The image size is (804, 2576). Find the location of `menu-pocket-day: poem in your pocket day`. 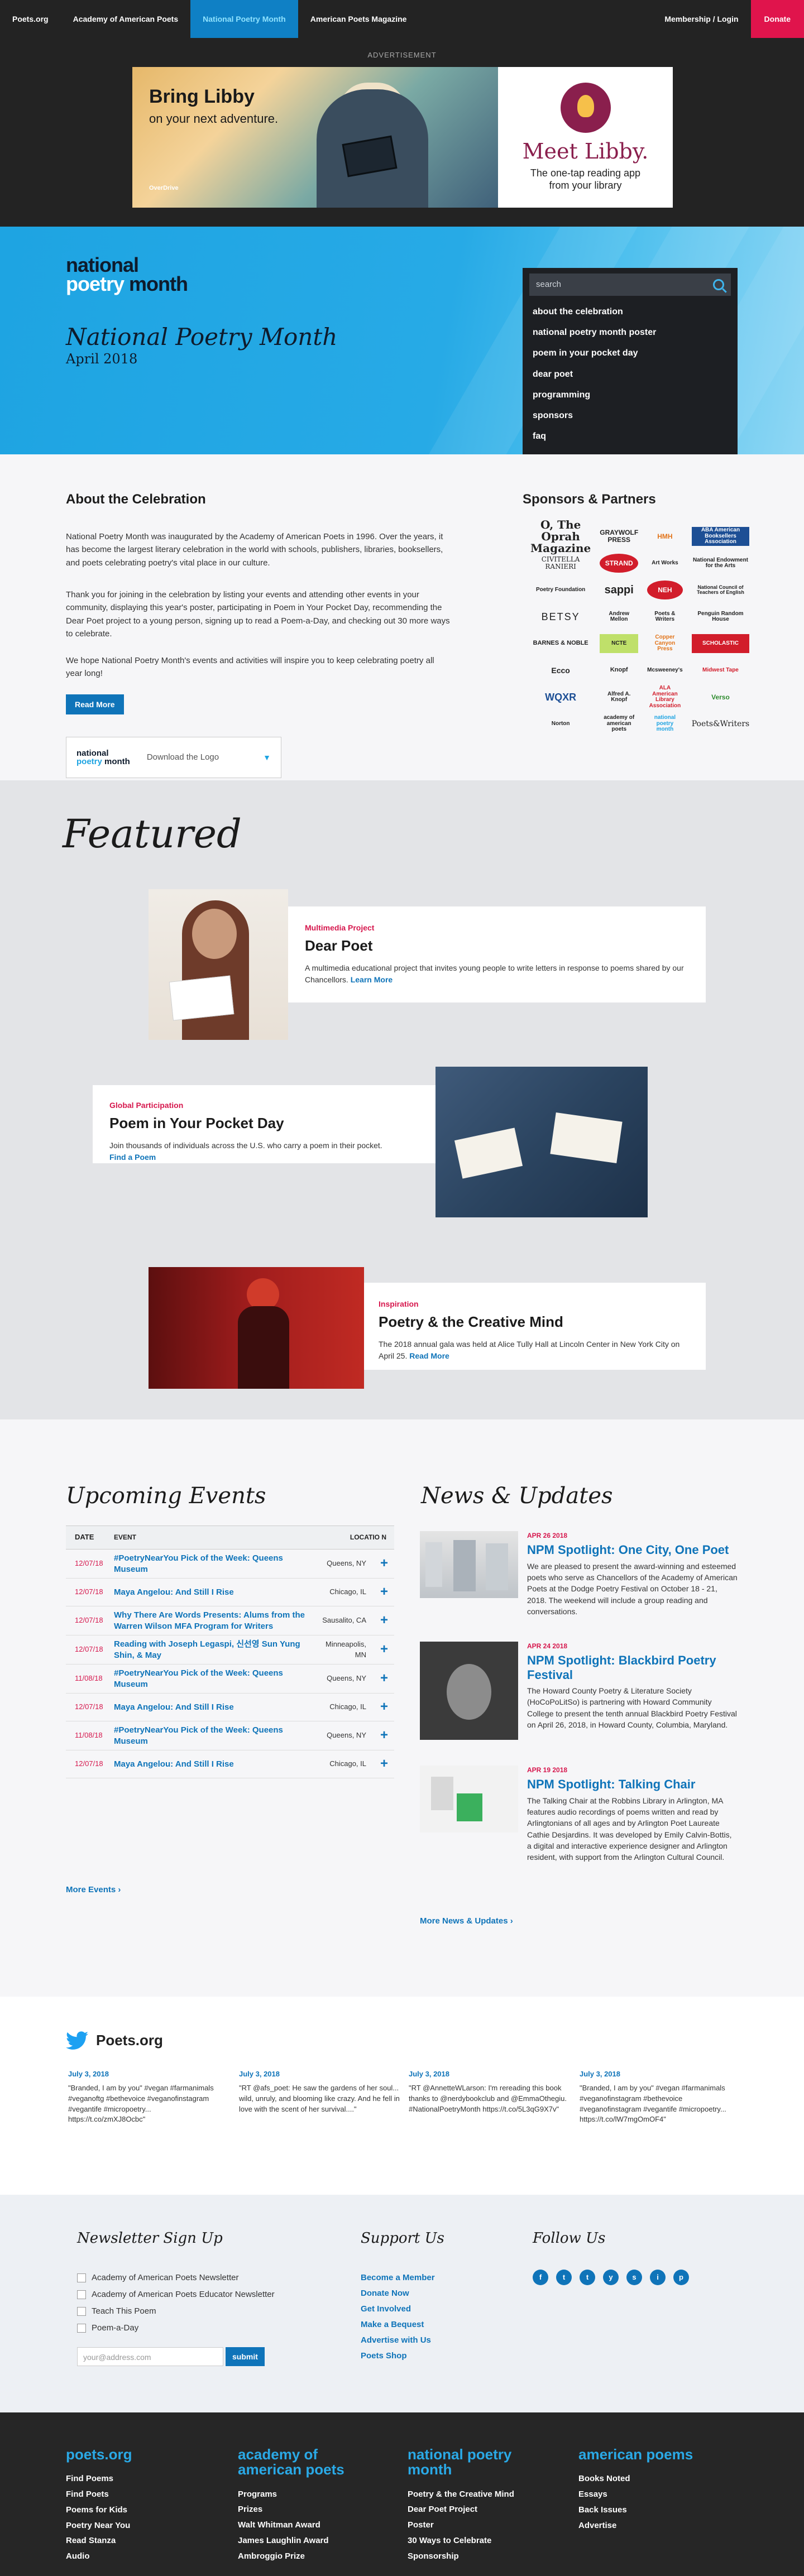

menu-pocket-day: poem in your pocket day is located at coordinates (630, 353).